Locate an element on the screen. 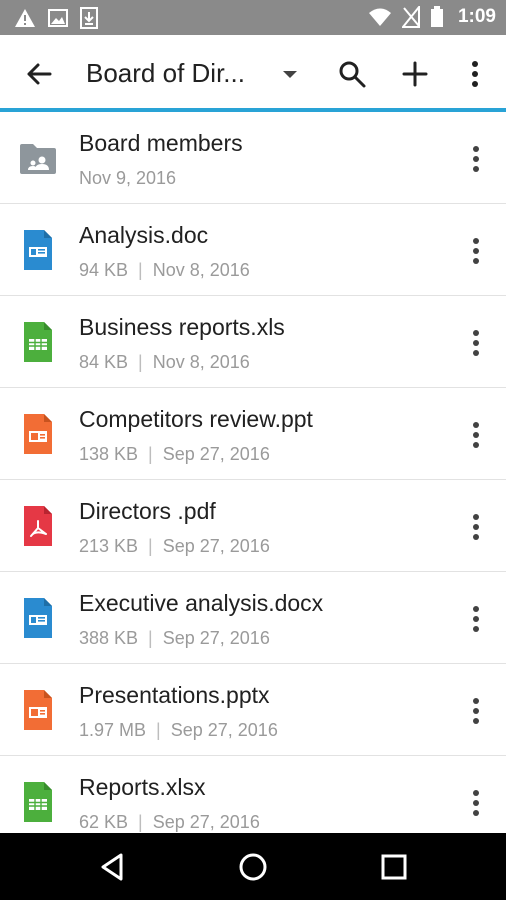  wifi-icon is located at coordinates (379, 17).